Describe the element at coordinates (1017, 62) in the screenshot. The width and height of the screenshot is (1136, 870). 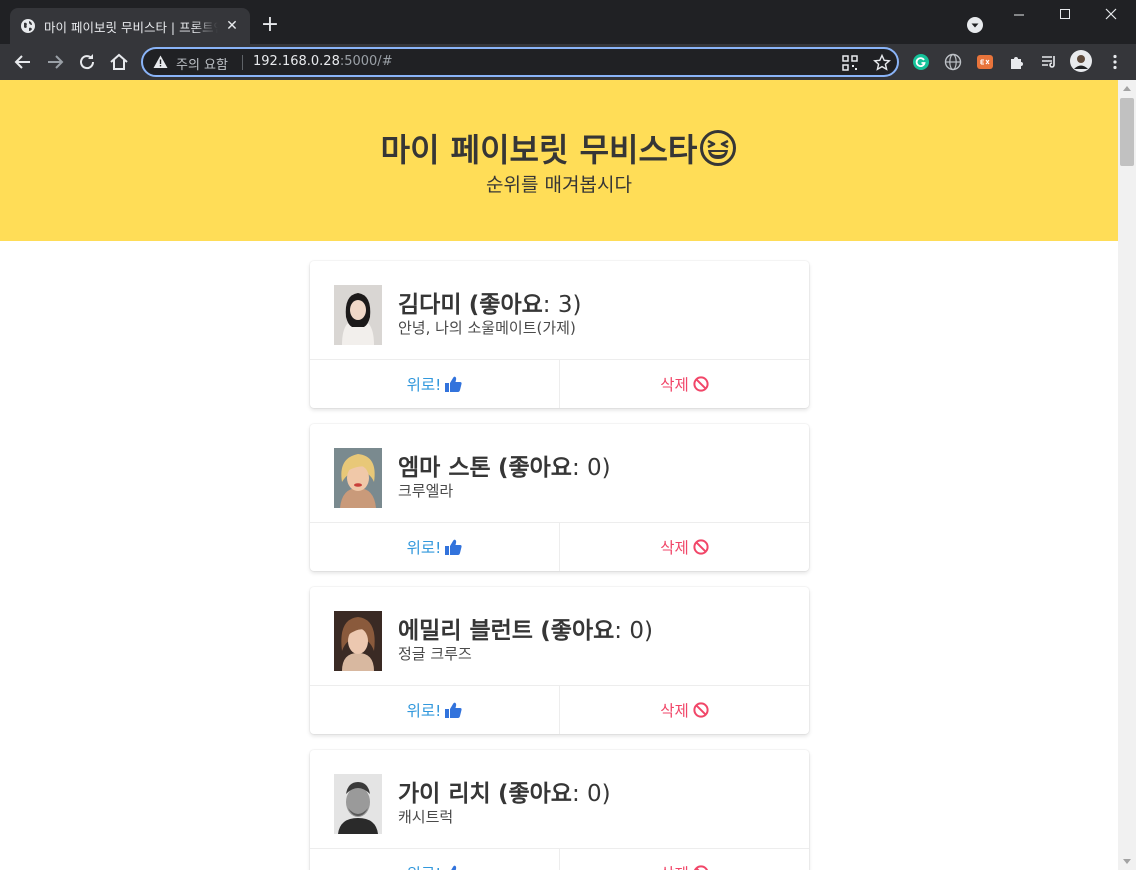
I see `extensions-puzzle-icon` at that location.